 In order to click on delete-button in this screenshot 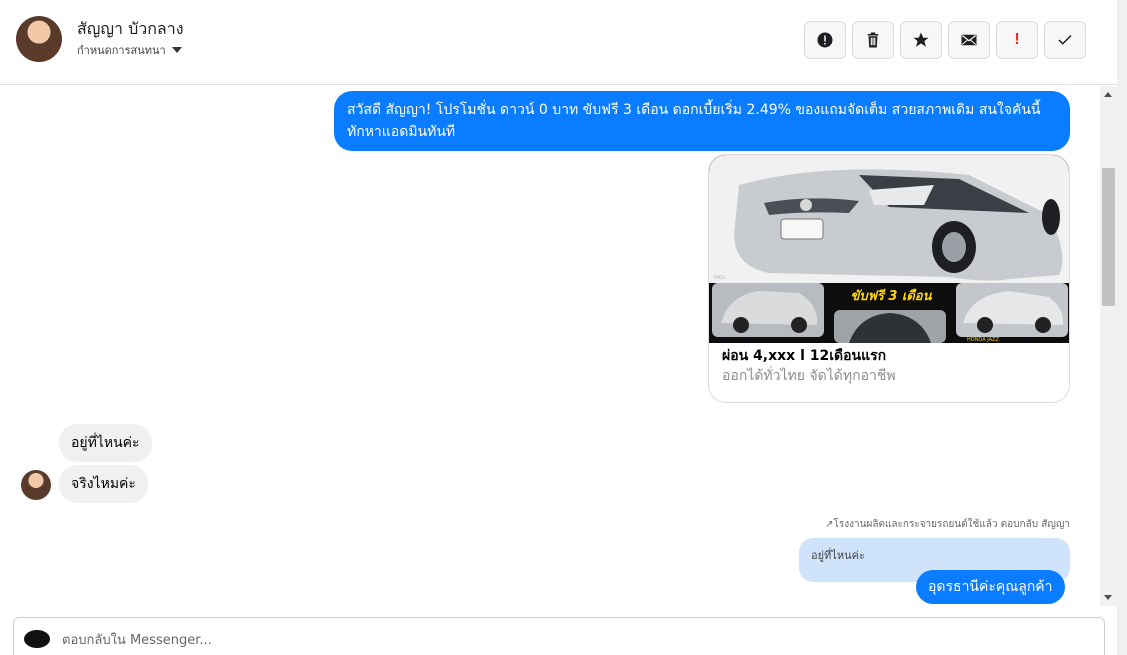, I will do `click(873, 40)`.